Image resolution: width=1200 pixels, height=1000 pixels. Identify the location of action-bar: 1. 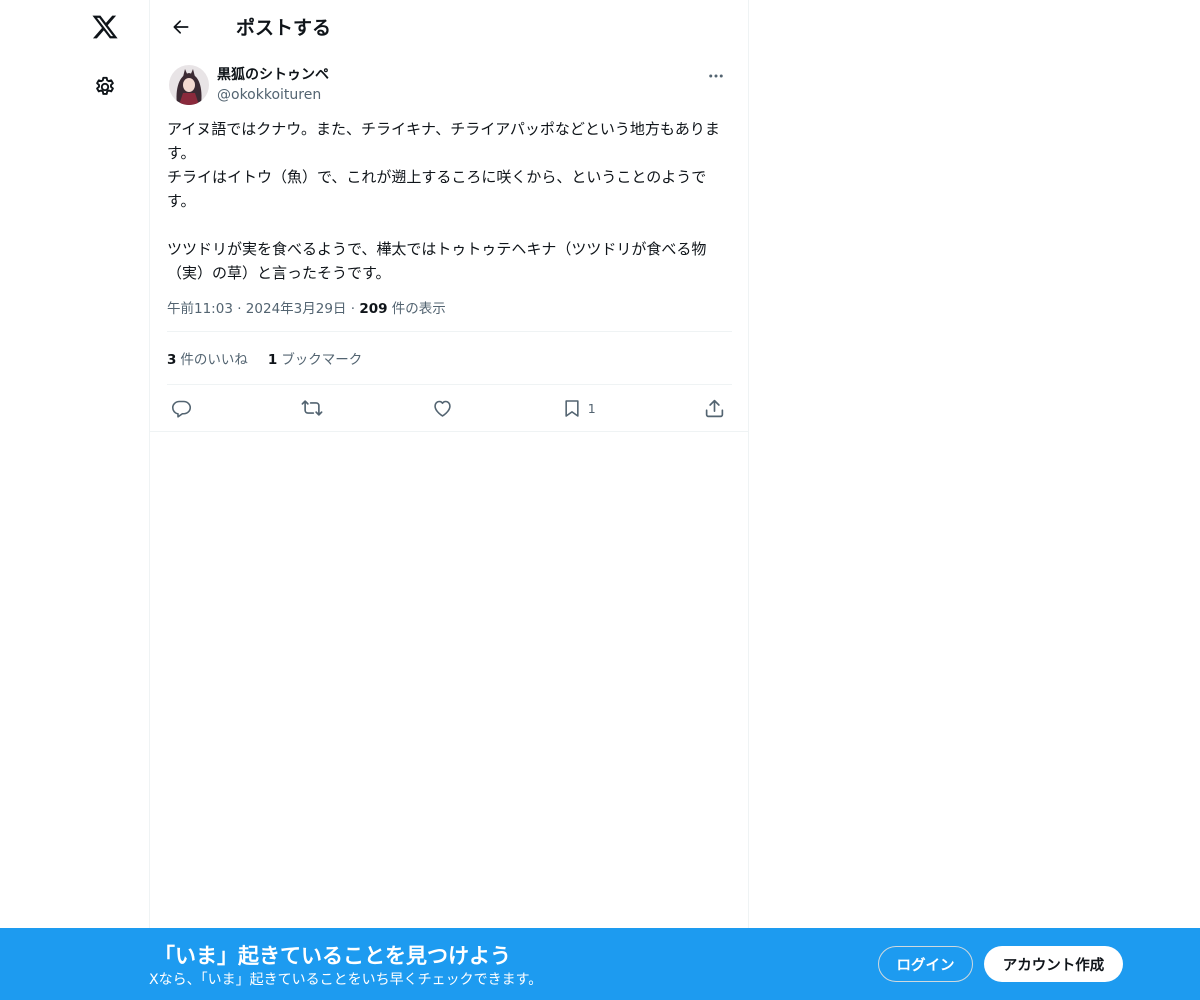
(449, 408).